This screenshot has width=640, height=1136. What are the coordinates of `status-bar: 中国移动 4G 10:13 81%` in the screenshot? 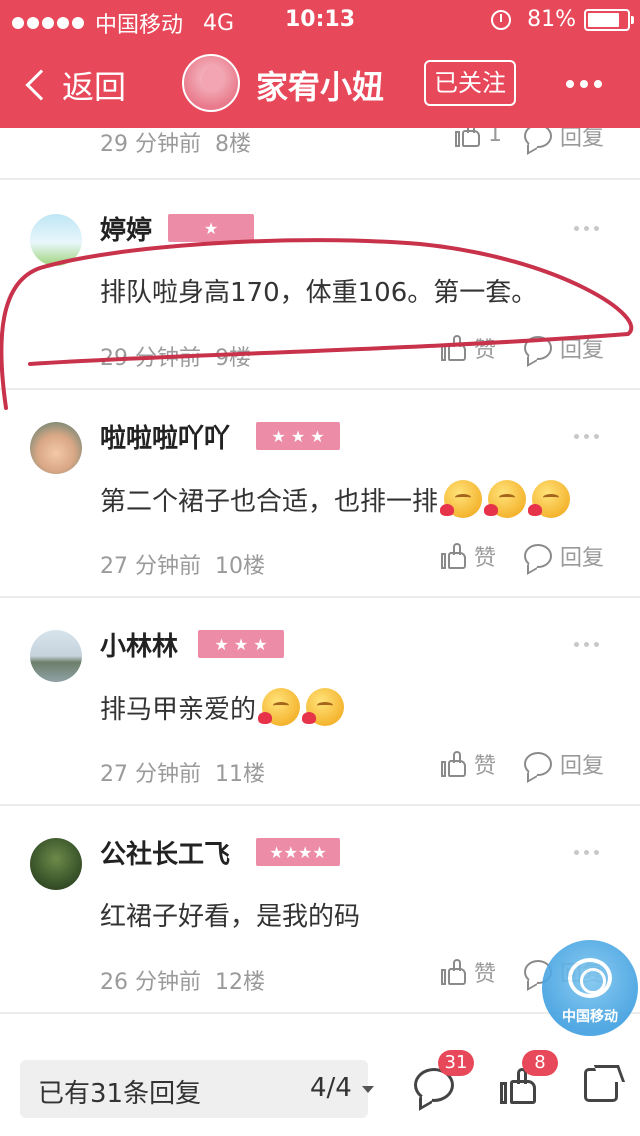 It's located at (320, 20).